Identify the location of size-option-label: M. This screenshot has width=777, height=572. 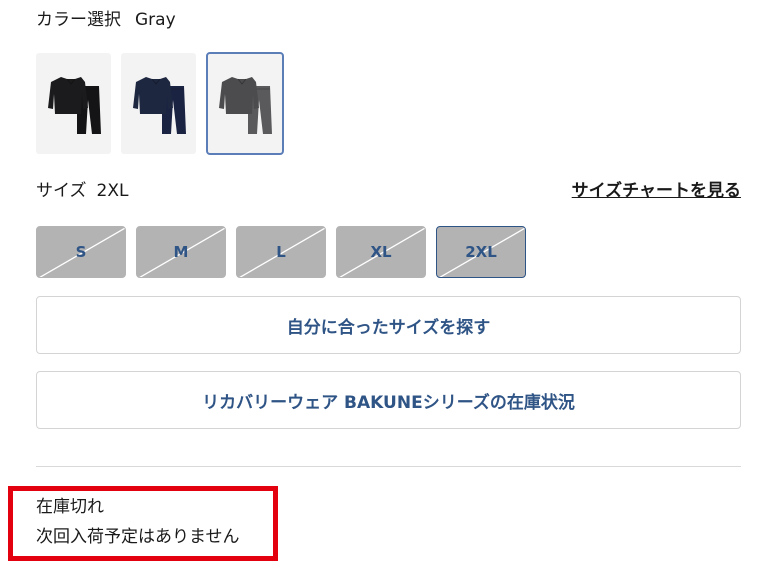
(181, 252).